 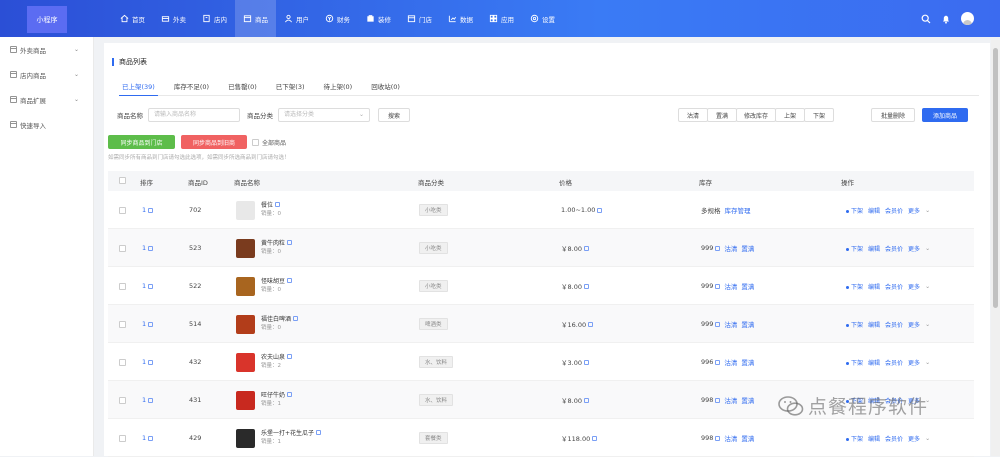 I want to click on sidebar-item-3: 商品扩展 ⌄, so click(x=46, y=99).